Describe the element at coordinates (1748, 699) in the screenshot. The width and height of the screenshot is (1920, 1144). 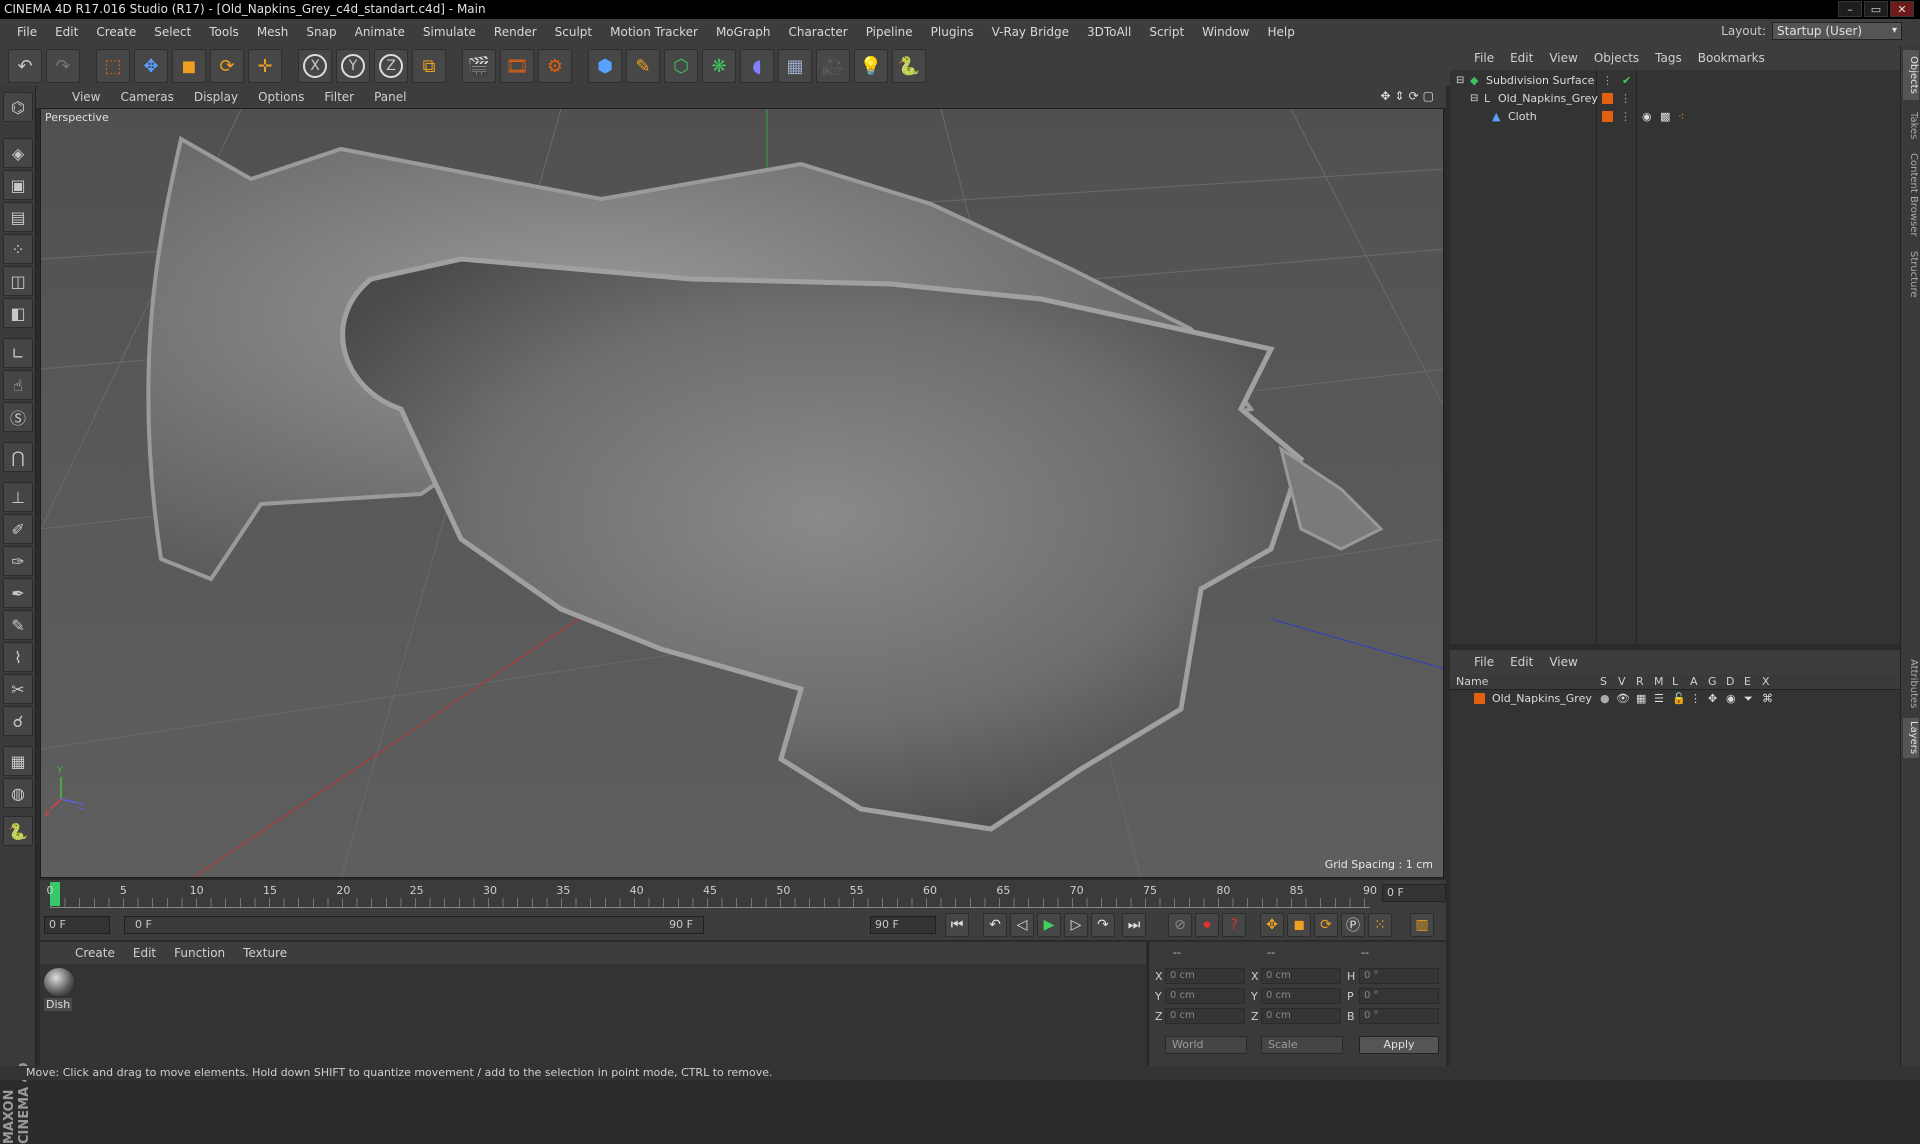
I see `layer-expressions-icon: ⏷` at that location.